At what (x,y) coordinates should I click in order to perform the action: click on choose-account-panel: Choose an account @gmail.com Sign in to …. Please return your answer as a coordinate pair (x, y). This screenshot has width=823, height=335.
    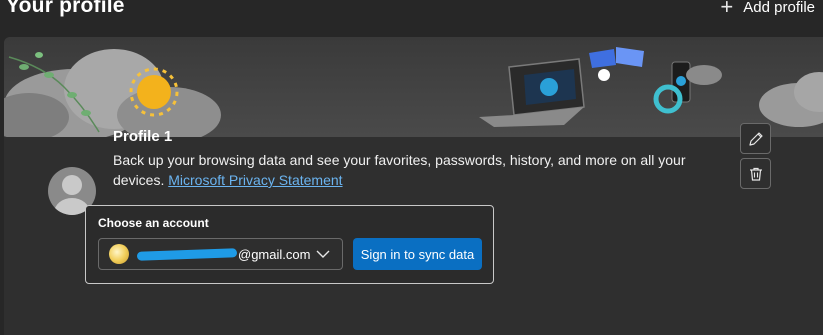
    Looking at the image, I should click on (289, 244).